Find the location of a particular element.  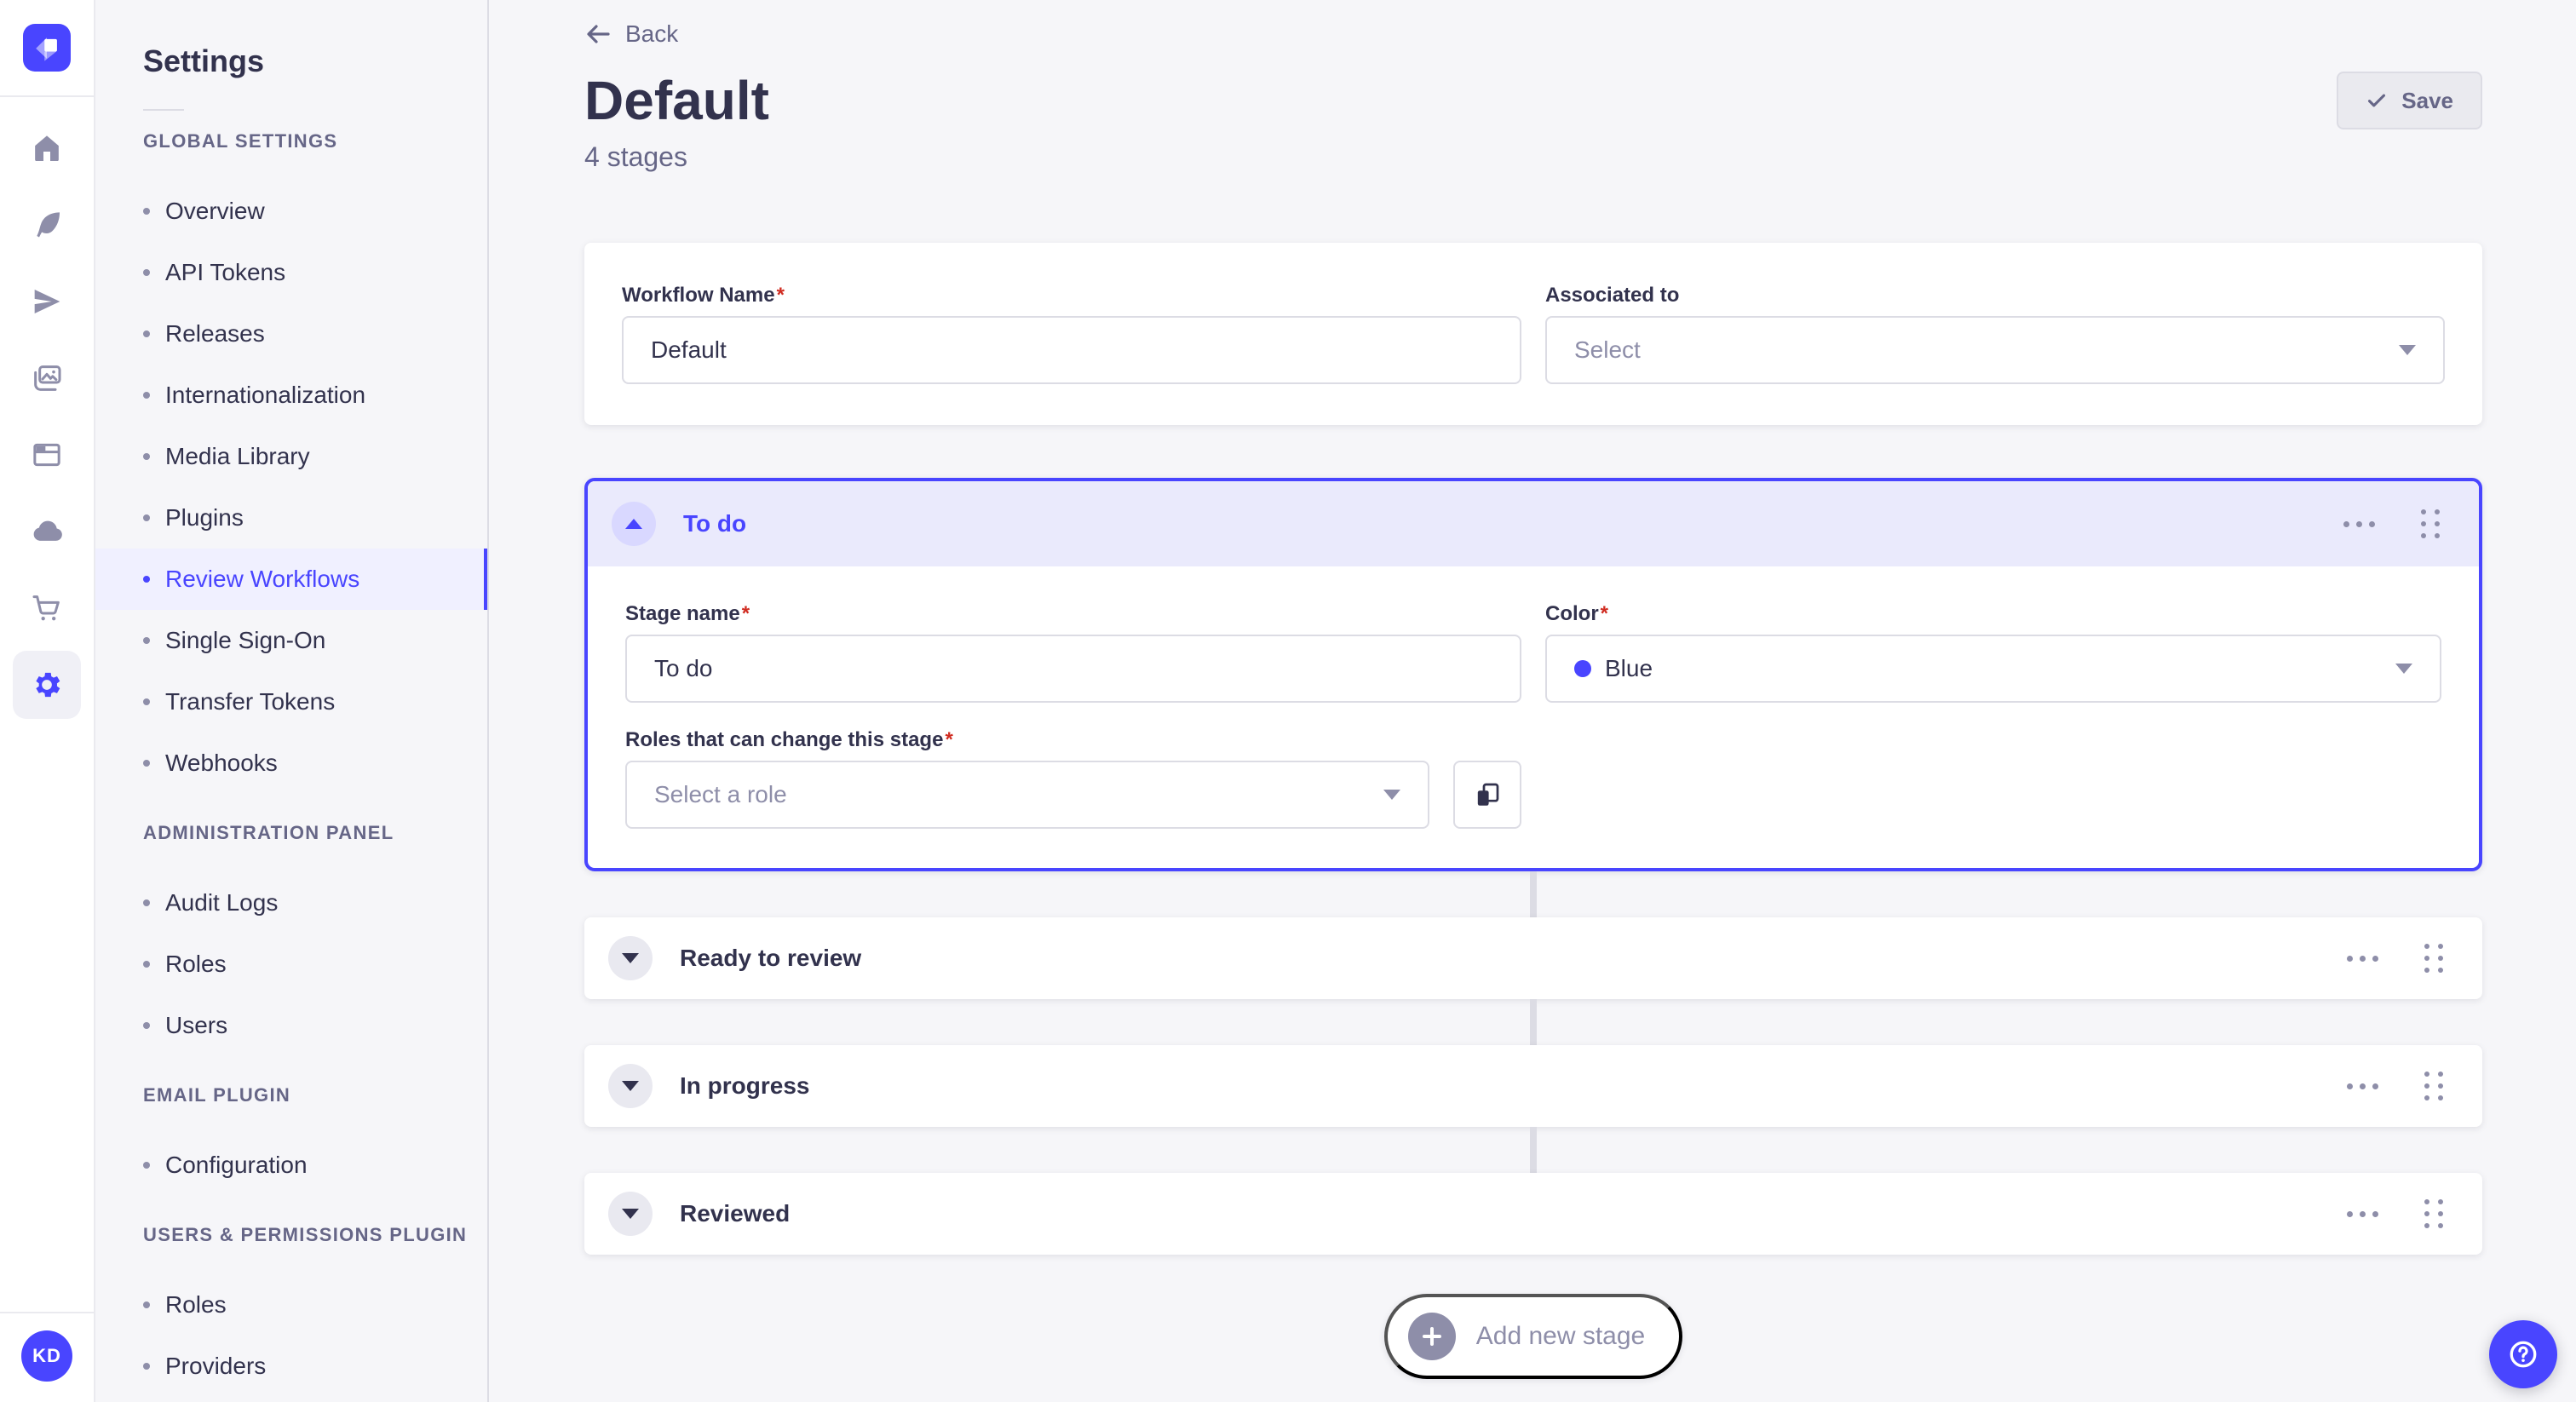

section-label-email-plugin: EMAIL PLUGIN is located at coordinates (217, 1095).